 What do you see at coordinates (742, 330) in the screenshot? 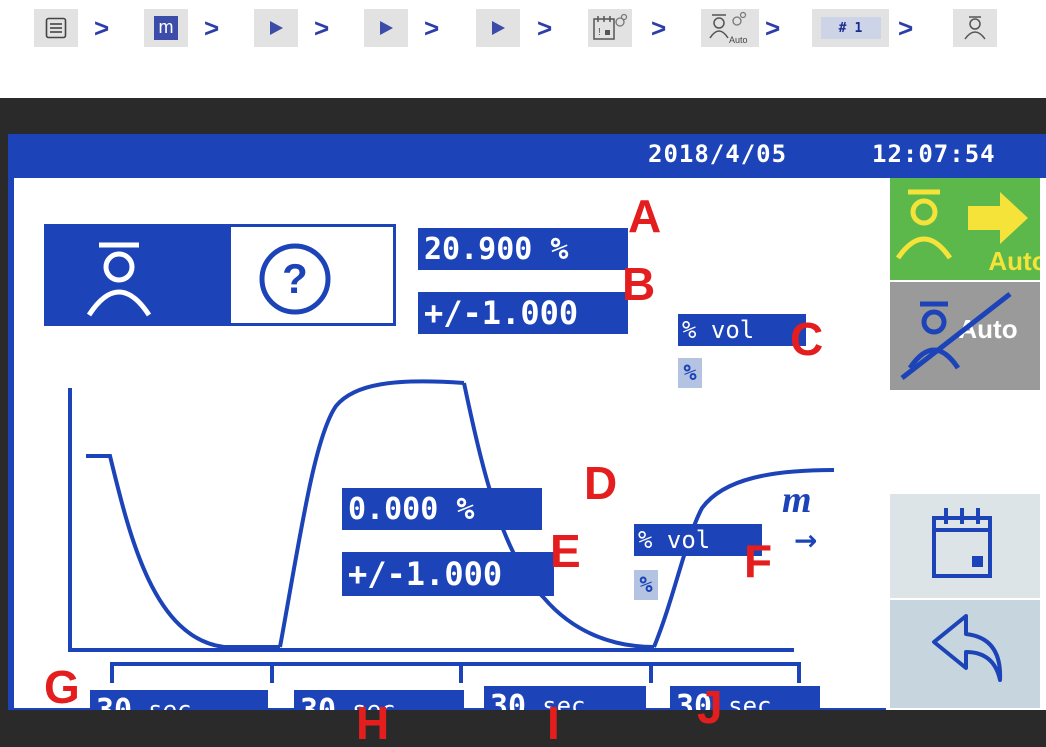
I see `reference-unit-field: % vol` at bounding box center [742, 330].